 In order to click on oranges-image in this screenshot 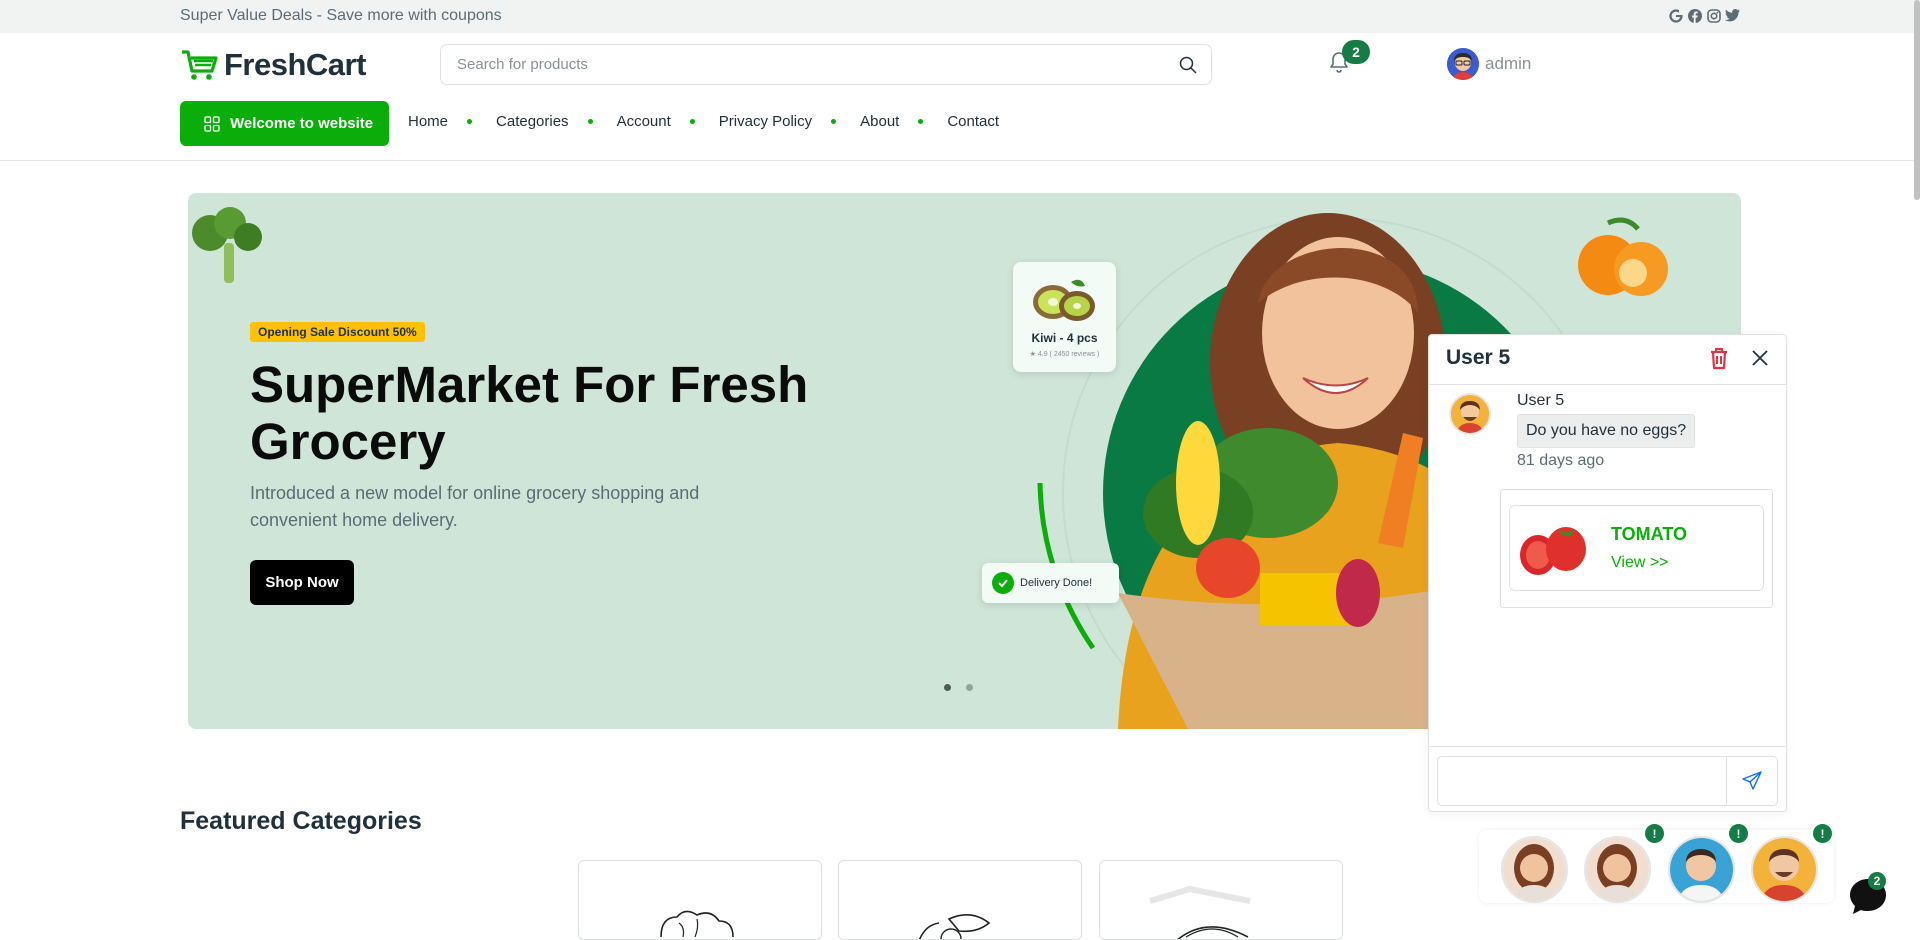, I will do `click(1623, 256)`.